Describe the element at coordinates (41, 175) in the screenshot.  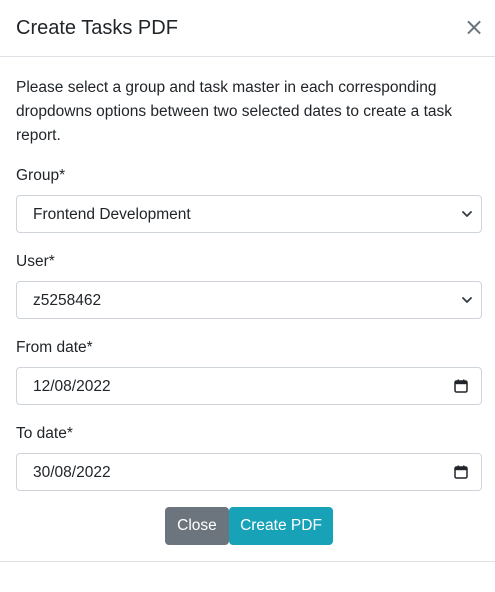
I see `group-label: Group*` at that location.